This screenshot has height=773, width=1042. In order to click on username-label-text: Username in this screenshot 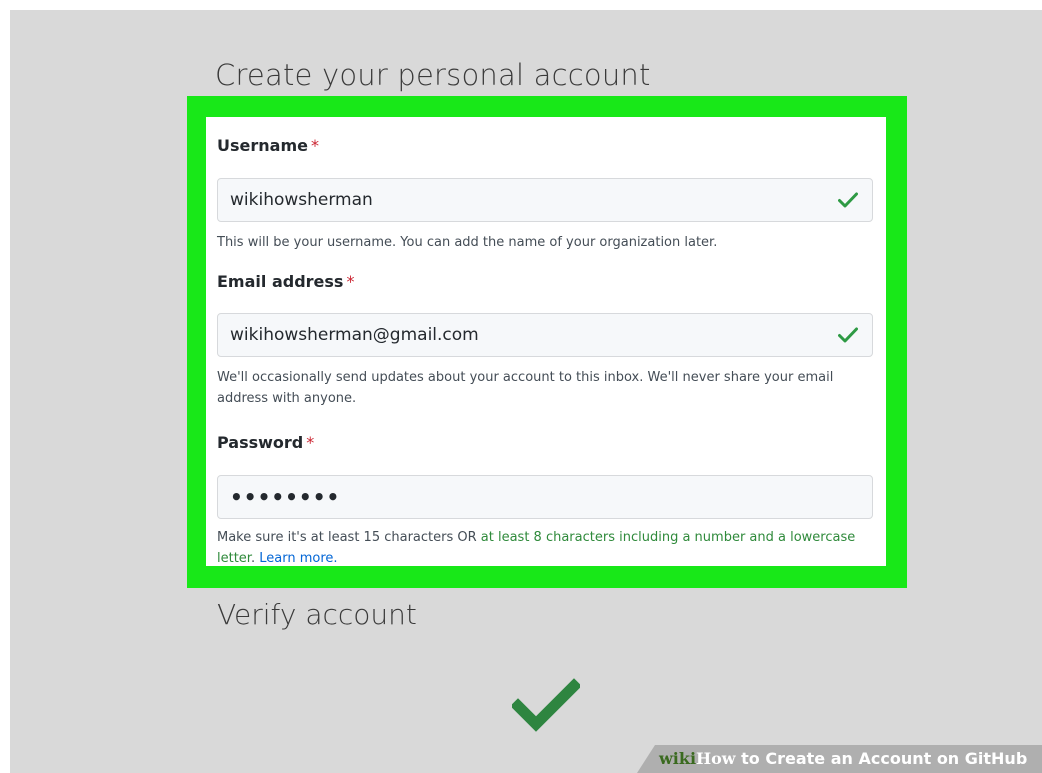, I will do `click(262, 145)`.